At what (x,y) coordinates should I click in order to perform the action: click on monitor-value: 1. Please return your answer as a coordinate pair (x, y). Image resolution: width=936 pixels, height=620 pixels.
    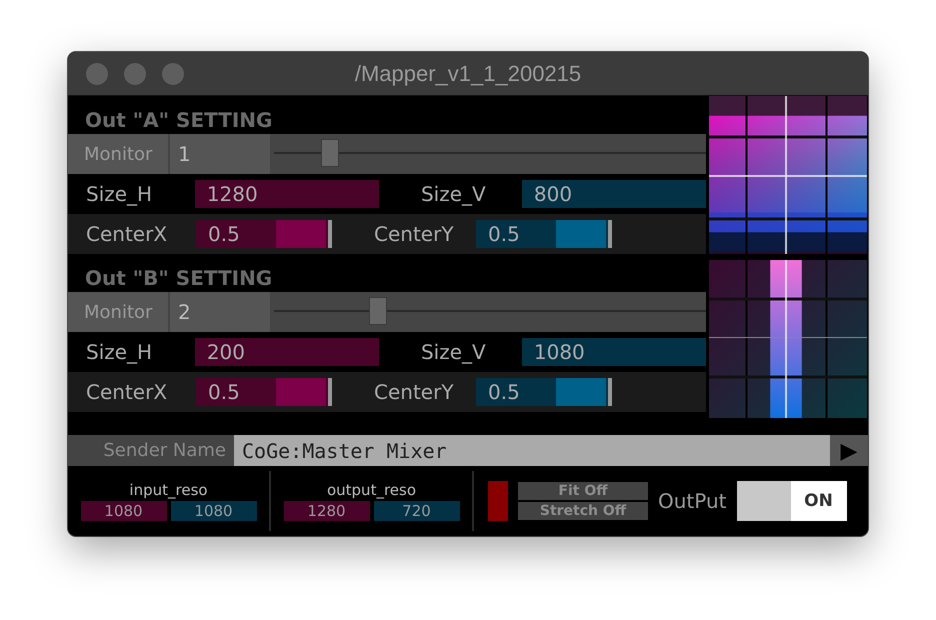
    Looking at the image, I should click on (219, 154).